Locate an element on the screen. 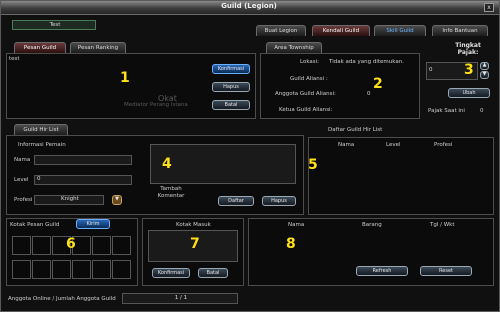 Image resolution: width=500 pixels, height=312 pixels. ghost-text-2: Mediator Perang Istana is located at coordinates (156, 105).